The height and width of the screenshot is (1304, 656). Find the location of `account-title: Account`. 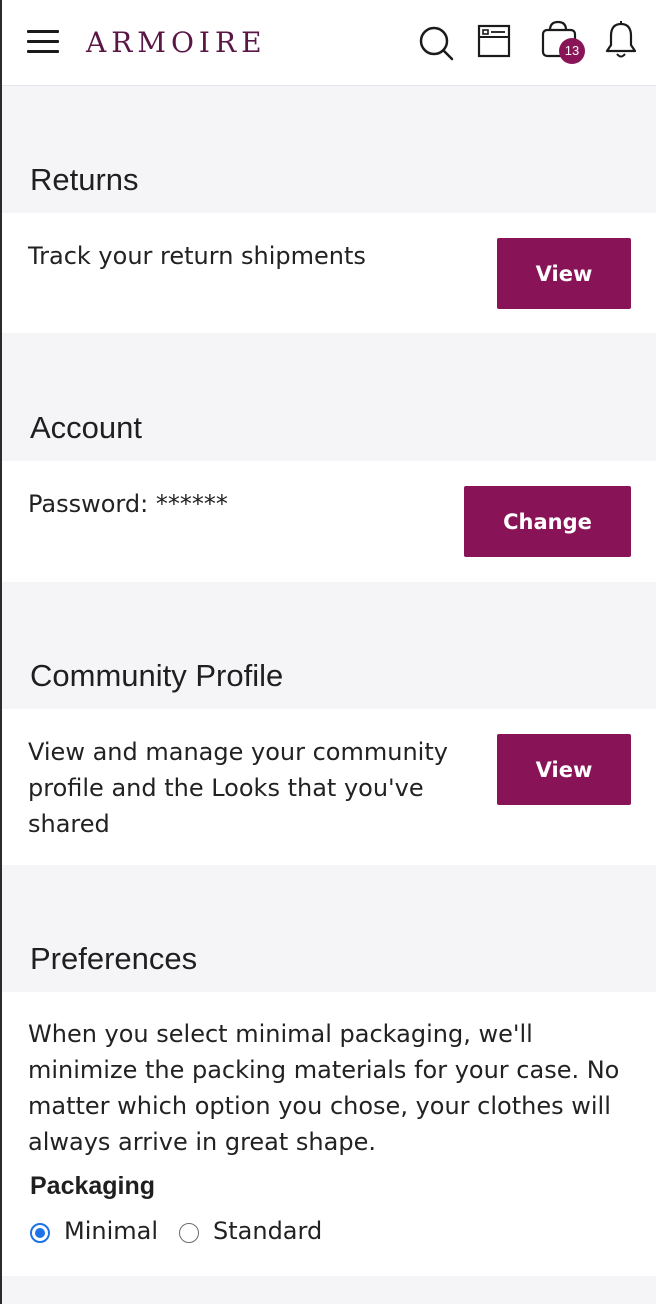

account-title: Account is located at coordinates (86, 427).